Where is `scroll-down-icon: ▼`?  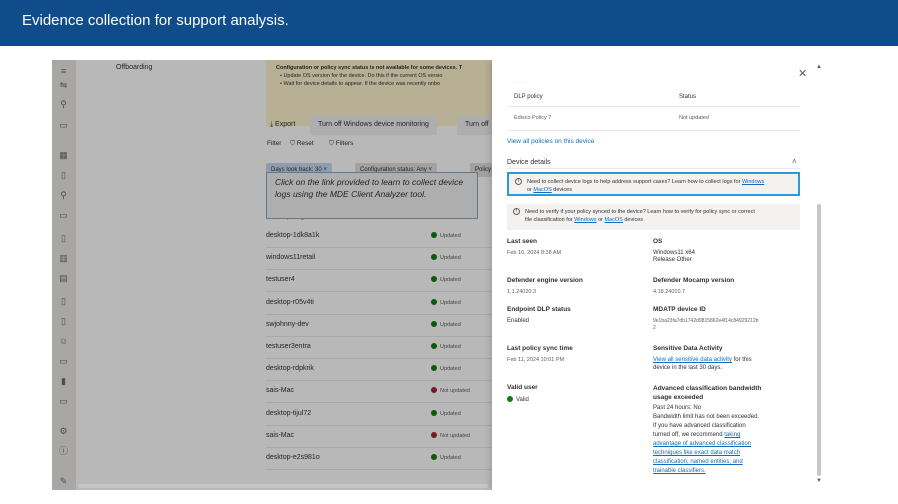
scroll-down-icon: ▼ is located at coordinates (819, 481).